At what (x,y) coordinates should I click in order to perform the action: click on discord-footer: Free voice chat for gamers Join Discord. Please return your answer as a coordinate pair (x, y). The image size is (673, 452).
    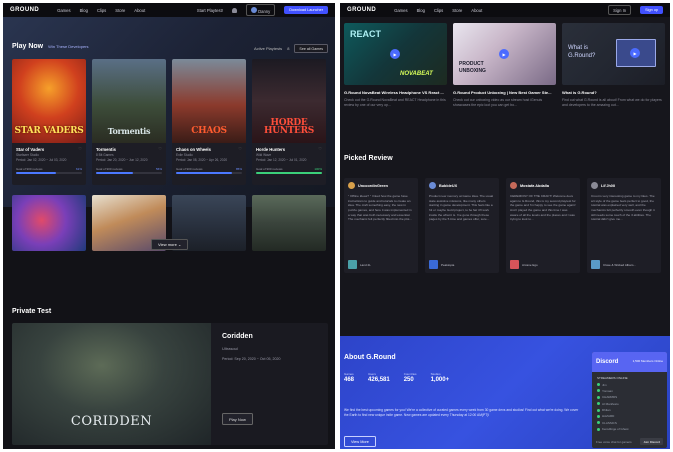
    Looking at the image, I should click on (629, 441).